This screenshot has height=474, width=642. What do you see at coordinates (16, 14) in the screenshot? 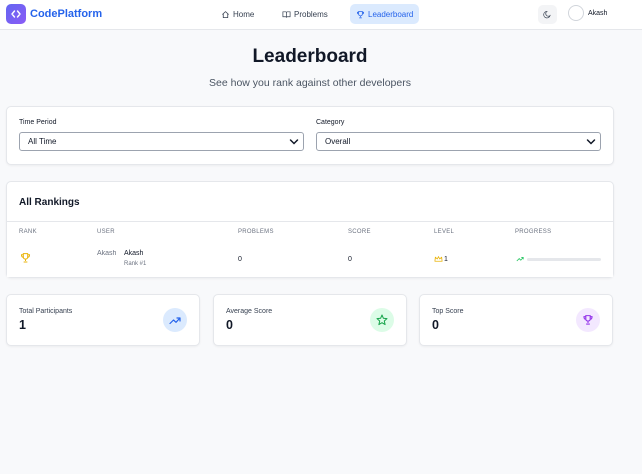
I see `code-brackets-icon` at bounding box center [16, 14].